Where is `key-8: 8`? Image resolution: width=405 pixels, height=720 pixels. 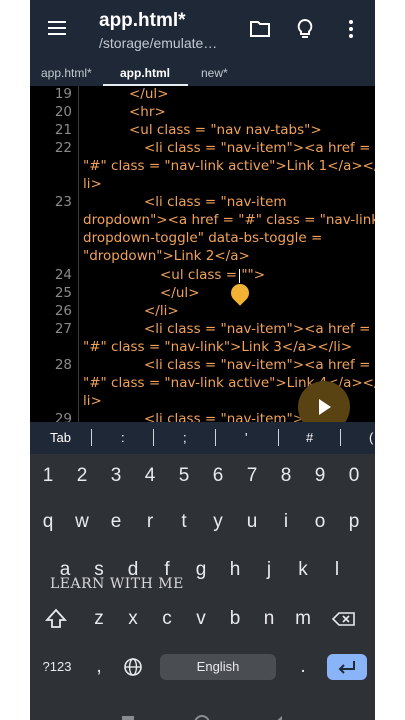
key-8: 8 is located at coordinates (286, 476).